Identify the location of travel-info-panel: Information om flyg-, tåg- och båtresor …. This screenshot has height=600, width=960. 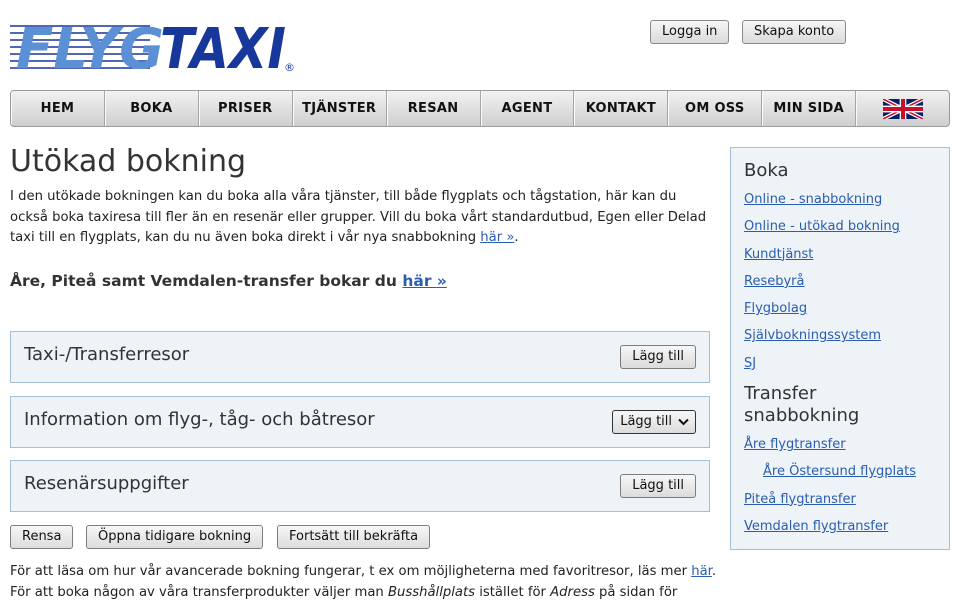
(360, 422).